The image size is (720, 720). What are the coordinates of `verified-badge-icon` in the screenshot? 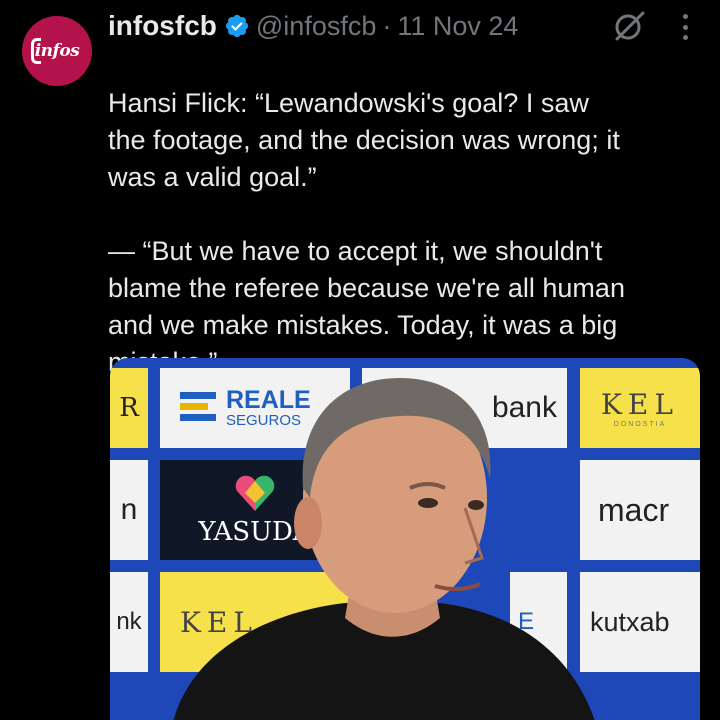 It's located at (236, 26).